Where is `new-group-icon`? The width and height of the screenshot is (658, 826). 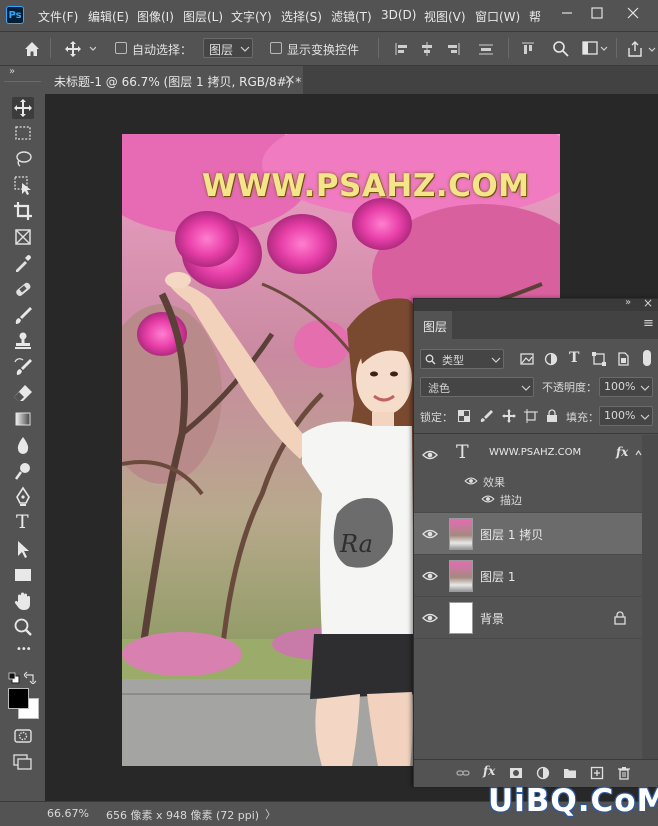
new-group-icon is located at coordinates (570, 773).